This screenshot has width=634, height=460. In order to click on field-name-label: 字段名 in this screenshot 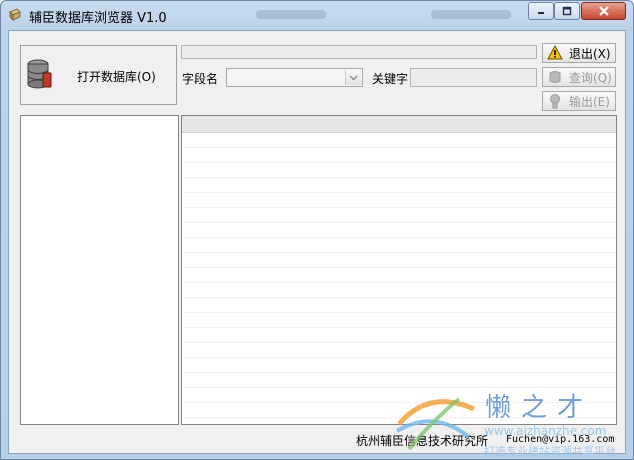, I will do `click(200, 79)`.